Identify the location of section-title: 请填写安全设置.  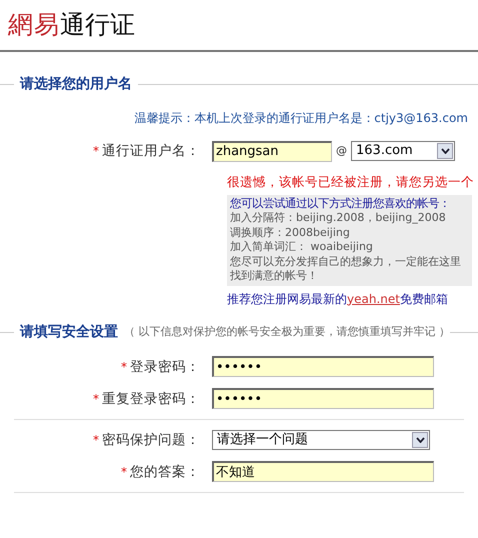
(68, 332).